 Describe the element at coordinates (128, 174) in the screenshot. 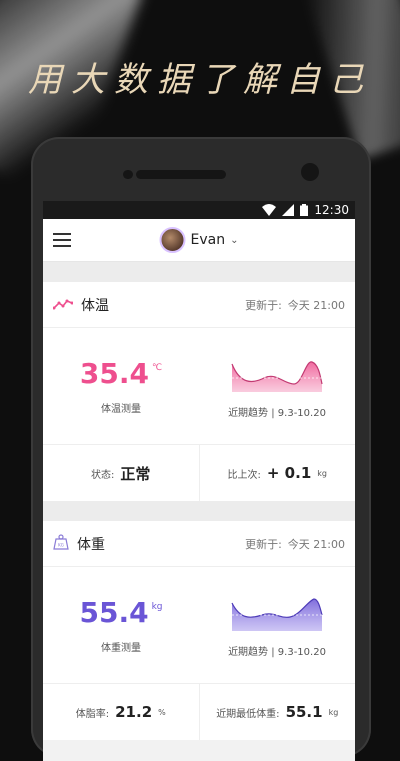

I see `phone-sensor` at that location.